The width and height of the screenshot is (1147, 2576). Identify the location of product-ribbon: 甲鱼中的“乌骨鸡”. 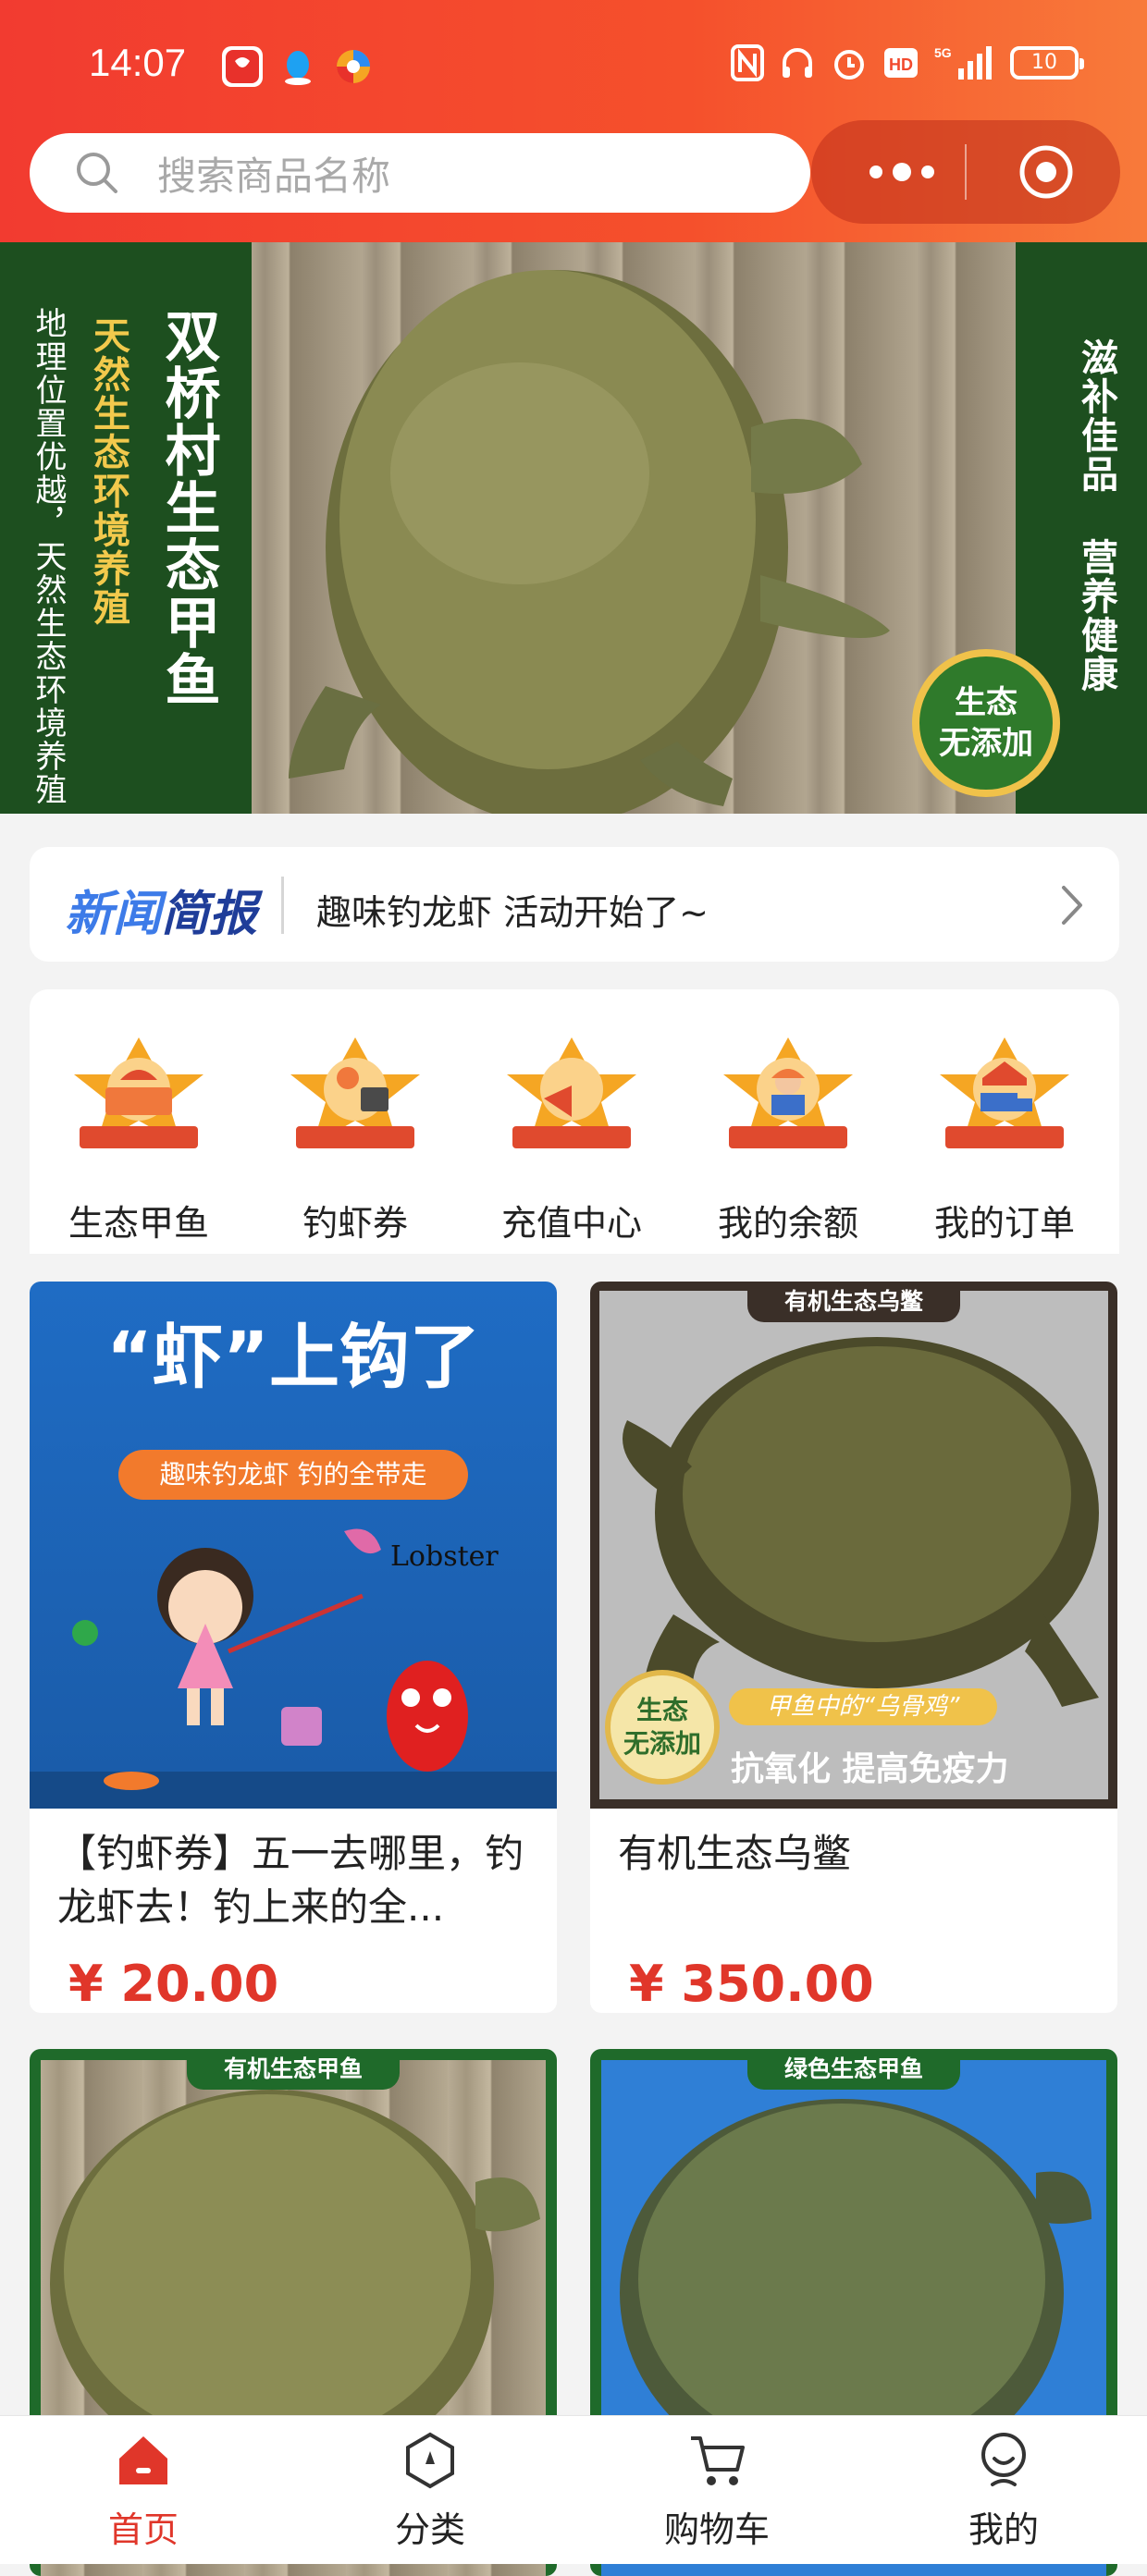
(863, 1706).